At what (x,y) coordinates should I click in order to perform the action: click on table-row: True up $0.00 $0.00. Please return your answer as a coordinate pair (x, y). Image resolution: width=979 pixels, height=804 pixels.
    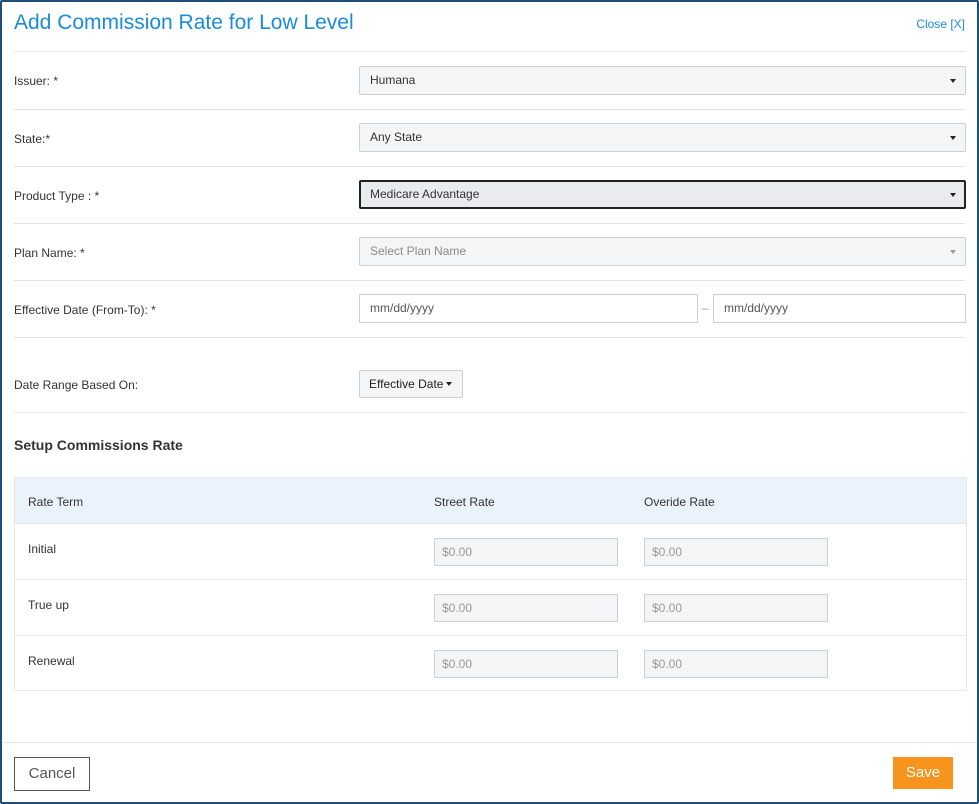
    Looking at the image, I should click on (490, 608).